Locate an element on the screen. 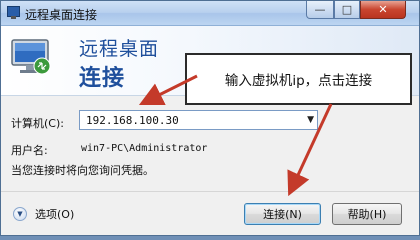 The width and height of the screenshot is (420, 240). title-bar: 远程桌面连接 — □ ✕ is located at coordinates (210, 13).